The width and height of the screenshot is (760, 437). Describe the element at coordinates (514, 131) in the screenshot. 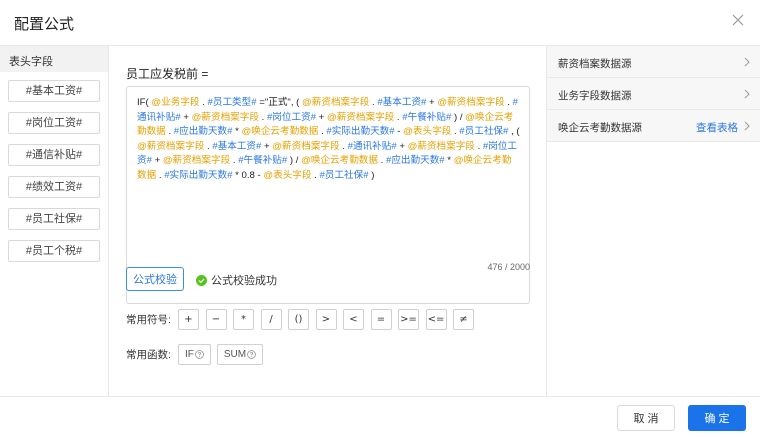

I see `formula-operator-token: , (` at that location.